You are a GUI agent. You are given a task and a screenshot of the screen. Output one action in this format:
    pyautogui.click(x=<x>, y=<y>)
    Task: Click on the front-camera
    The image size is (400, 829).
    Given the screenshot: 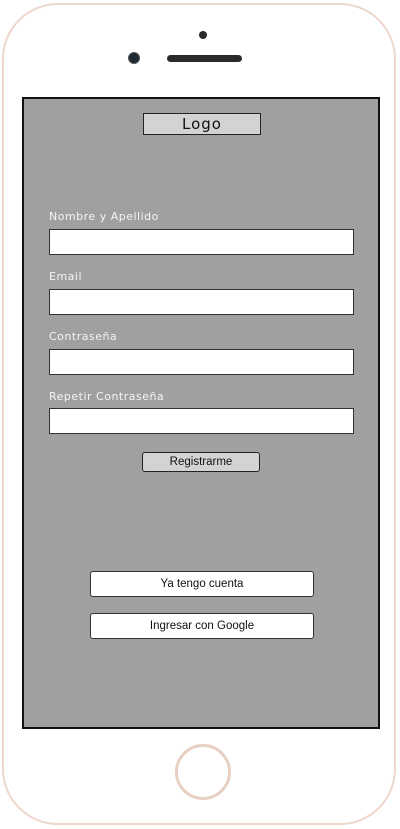 What is the action you would take?
    pyautogui.click(x=134, y=58)
    